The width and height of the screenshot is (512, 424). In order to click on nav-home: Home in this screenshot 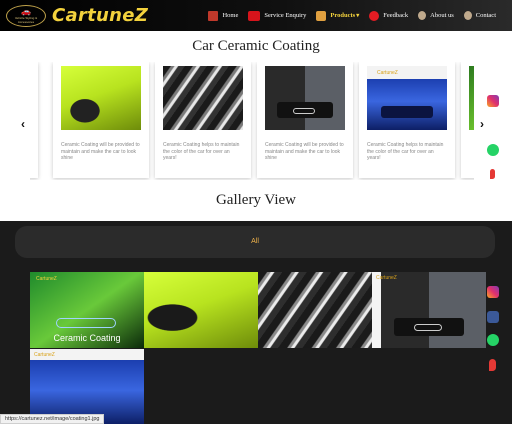, I will do `click(223, 15)`.